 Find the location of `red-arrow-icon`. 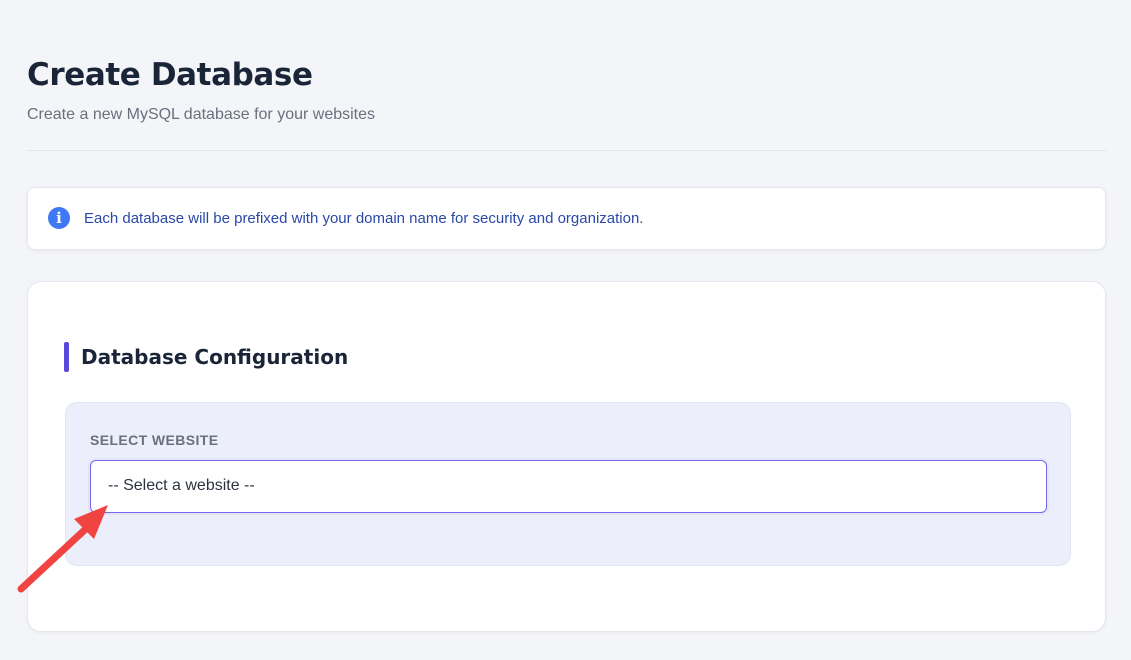

red-arrow-icon is located at coordinates (62, 549).